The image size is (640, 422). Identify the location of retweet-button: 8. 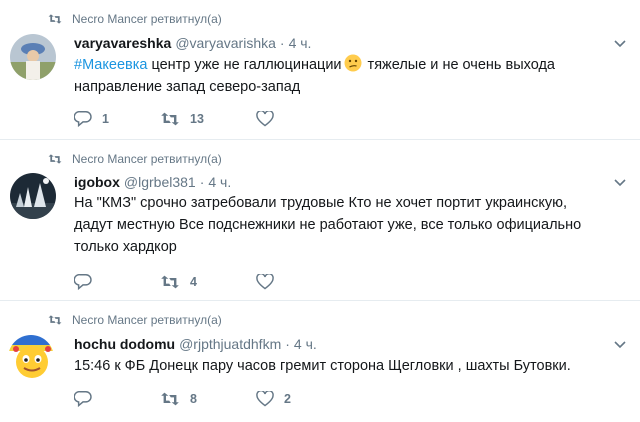
(208, 399).